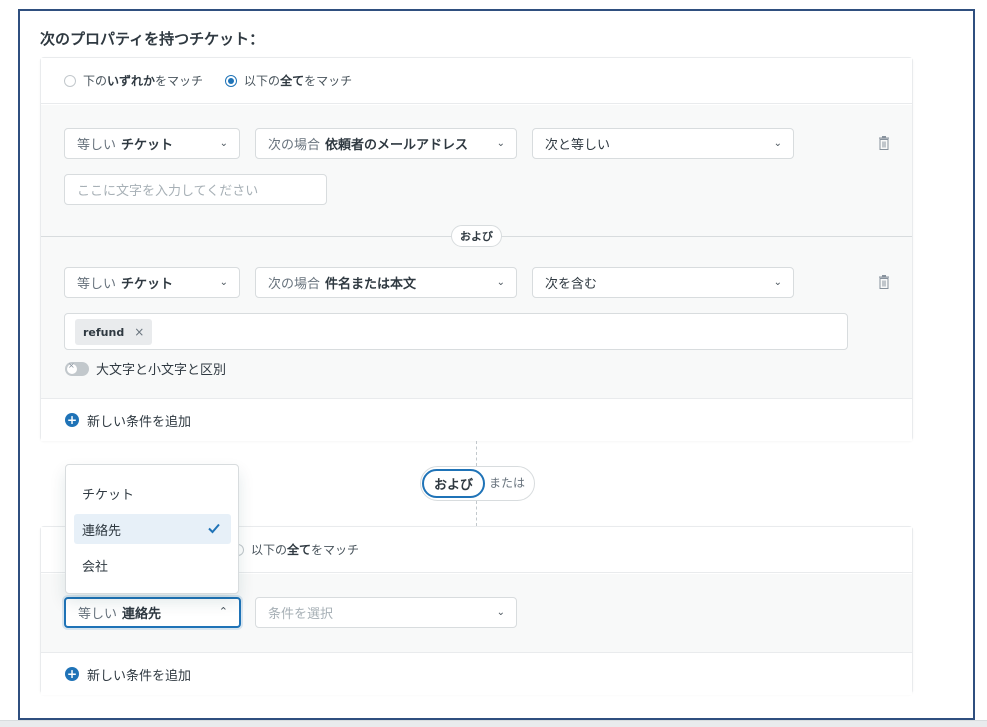 Image resolution: width=987 pixels, height=727 pixels. Describe the element at coordinates (507, 483) in the screenshot. I see `joiner-or-option: または` at that location.